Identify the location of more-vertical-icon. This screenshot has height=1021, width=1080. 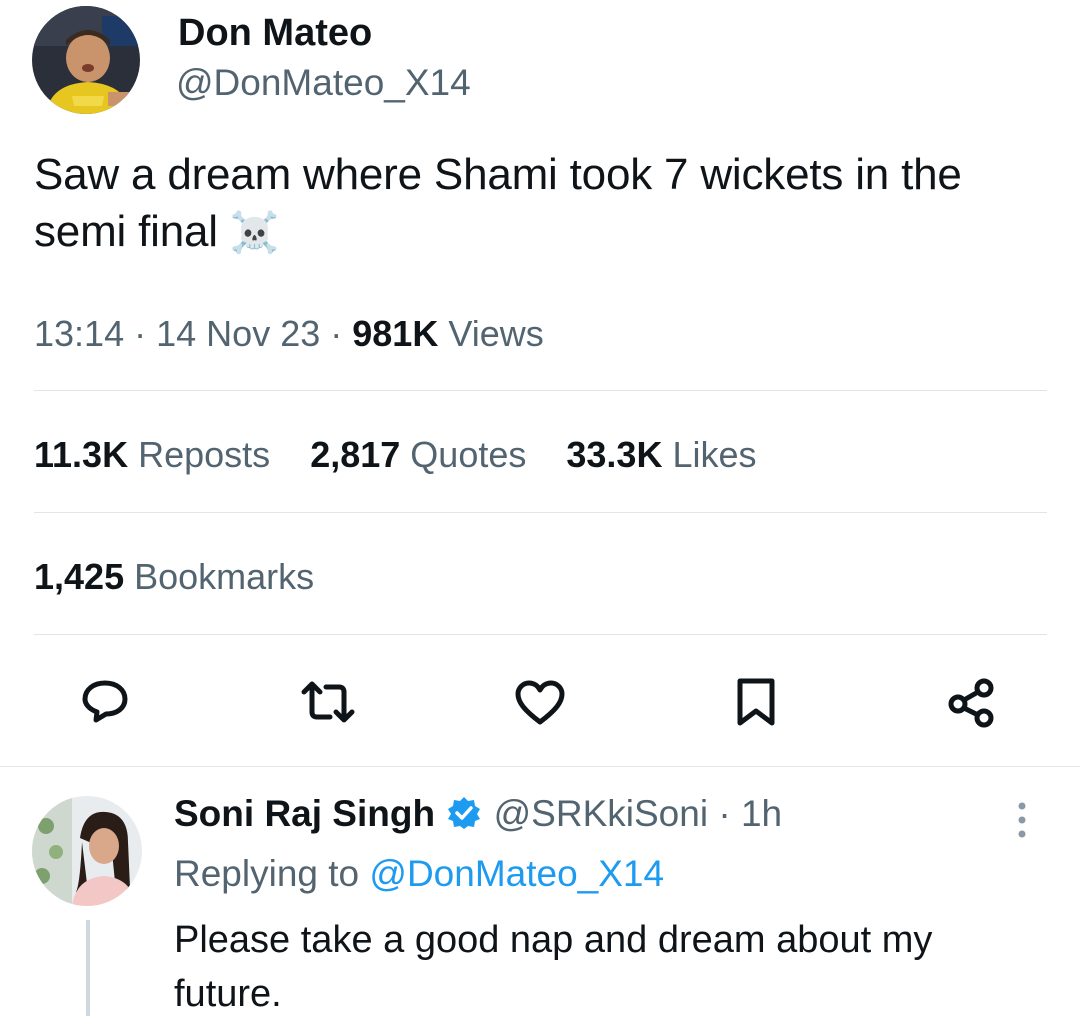
(1022, 820).